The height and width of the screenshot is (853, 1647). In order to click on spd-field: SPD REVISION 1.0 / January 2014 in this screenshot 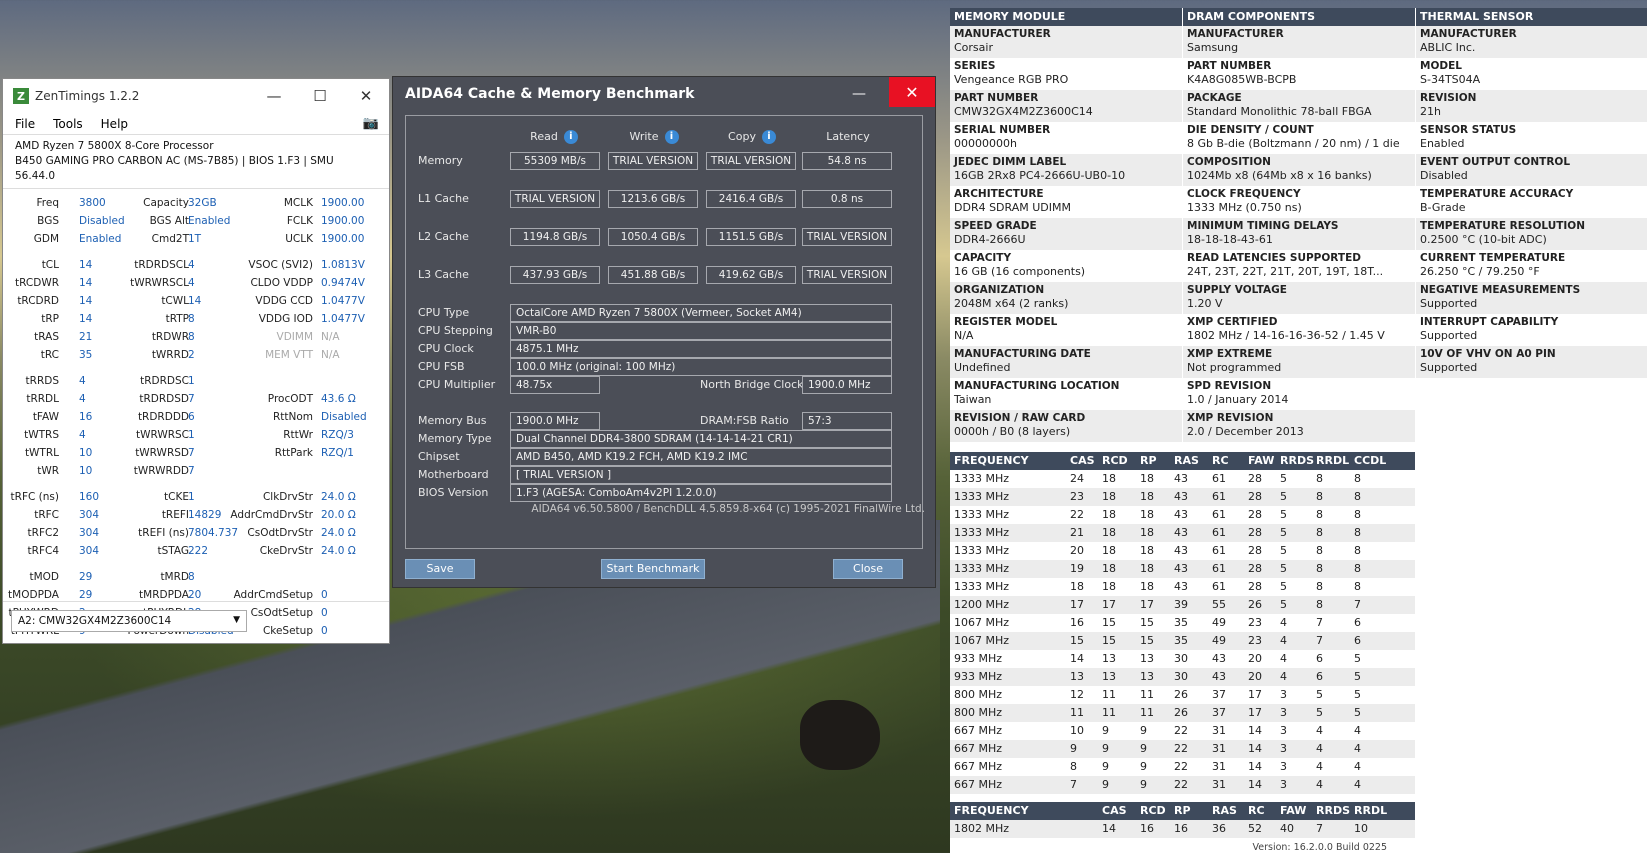, I will do `click(1299, 394)`.